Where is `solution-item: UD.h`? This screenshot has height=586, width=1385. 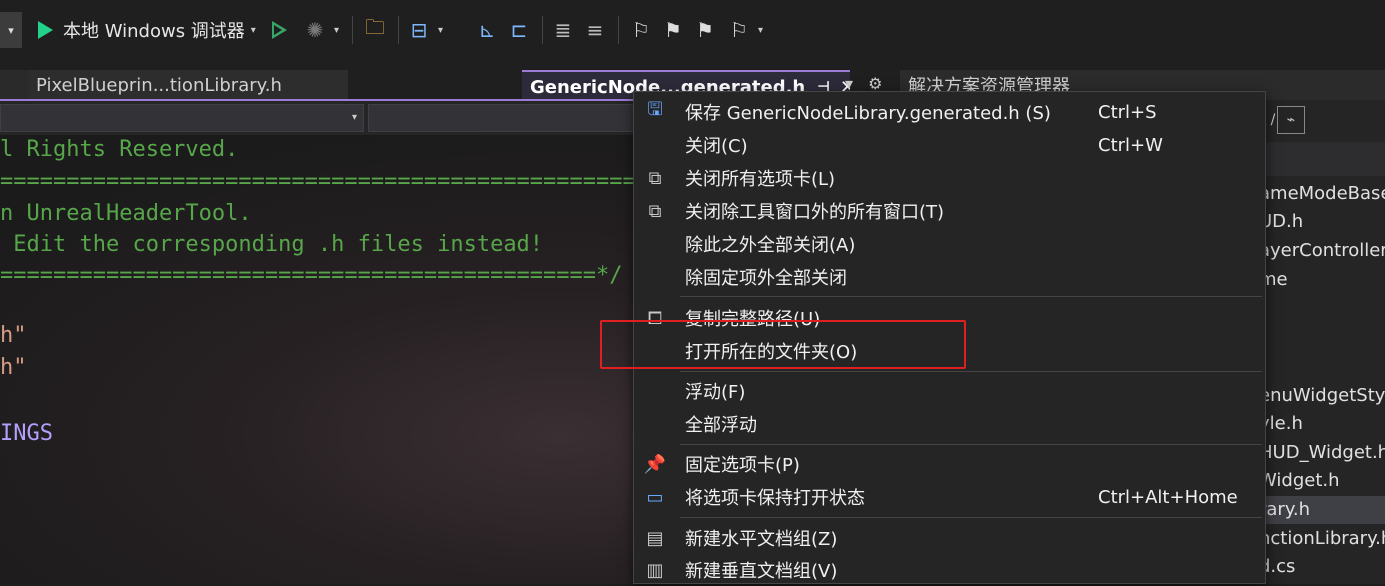 solution-item: UD.h is located at coordinates (1320, 222).